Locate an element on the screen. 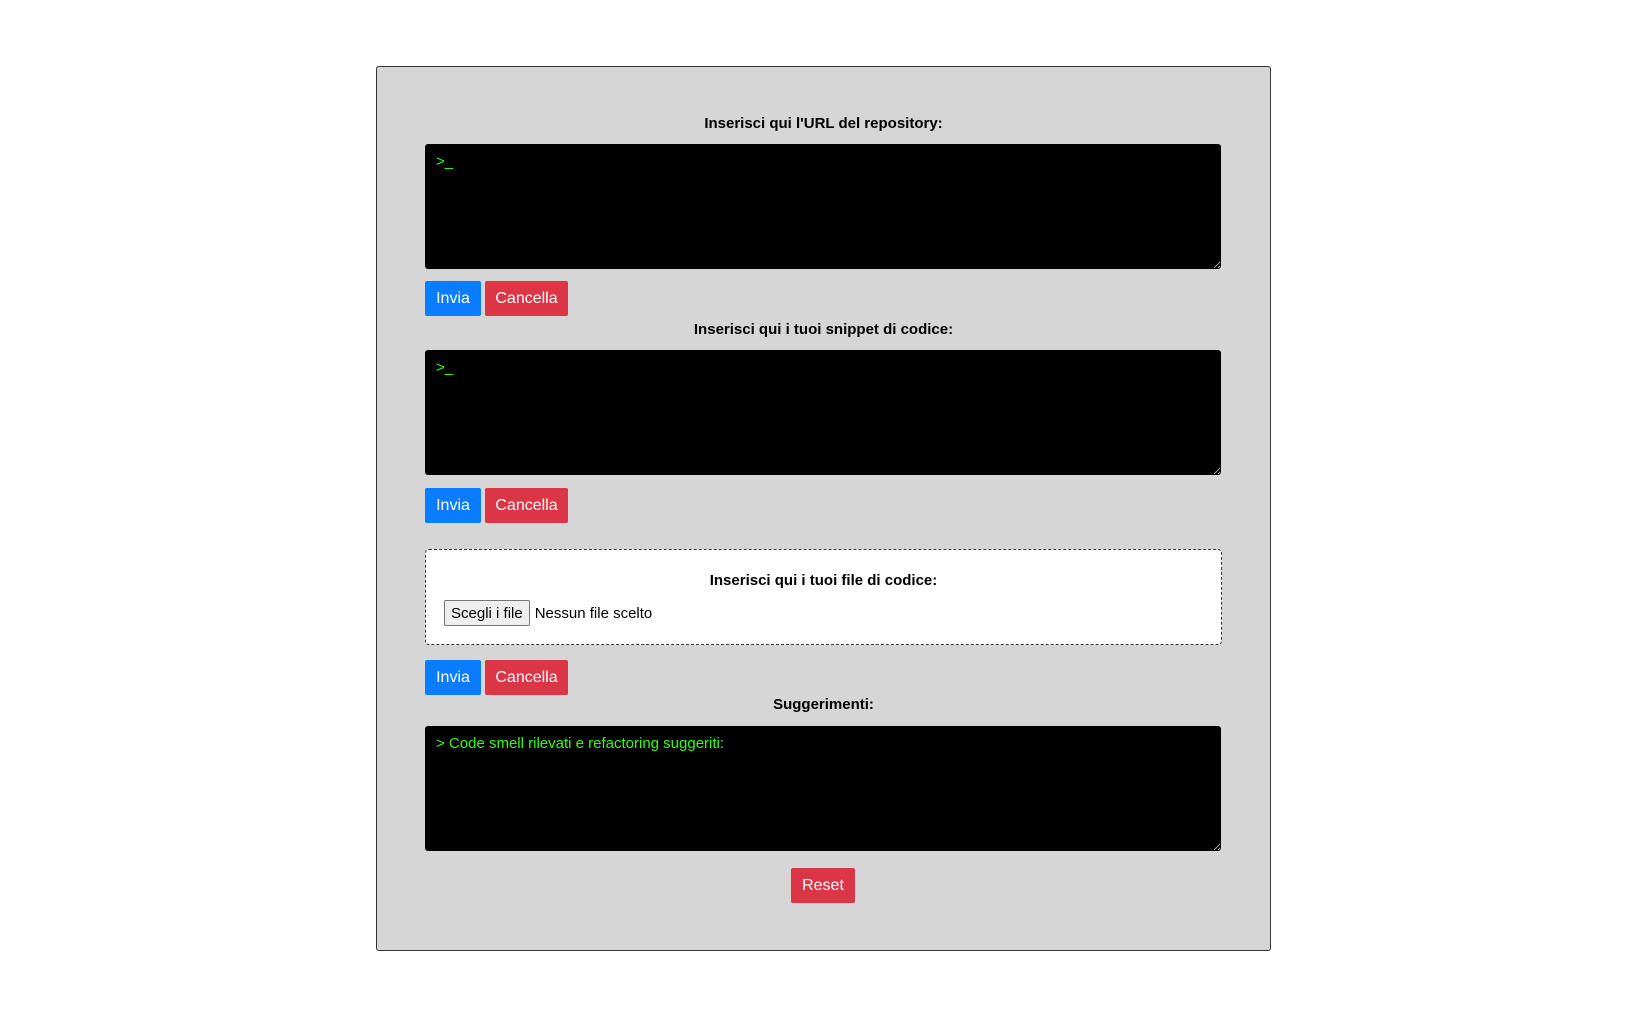 This screenshot has height=1014, width=1651. file-status-text: Nessun file scelto is located at coordinates (593, 613).